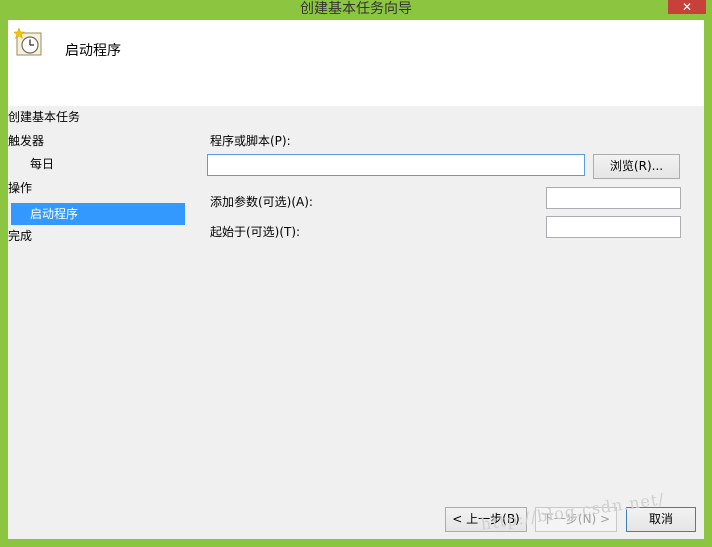 Image resolution: width=712 pixels, height=547 pixels. I want to click on cancel-button: 取消, so click(661, 519).